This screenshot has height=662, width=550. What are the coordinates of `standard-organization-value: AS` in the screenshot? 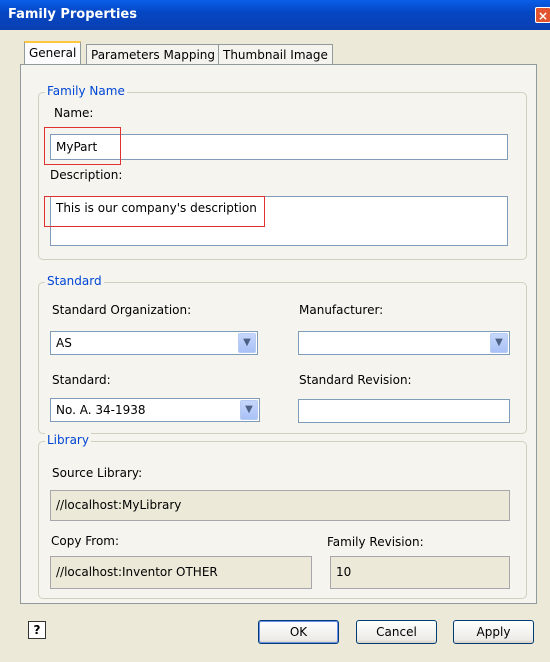 It's located at (64, 343).